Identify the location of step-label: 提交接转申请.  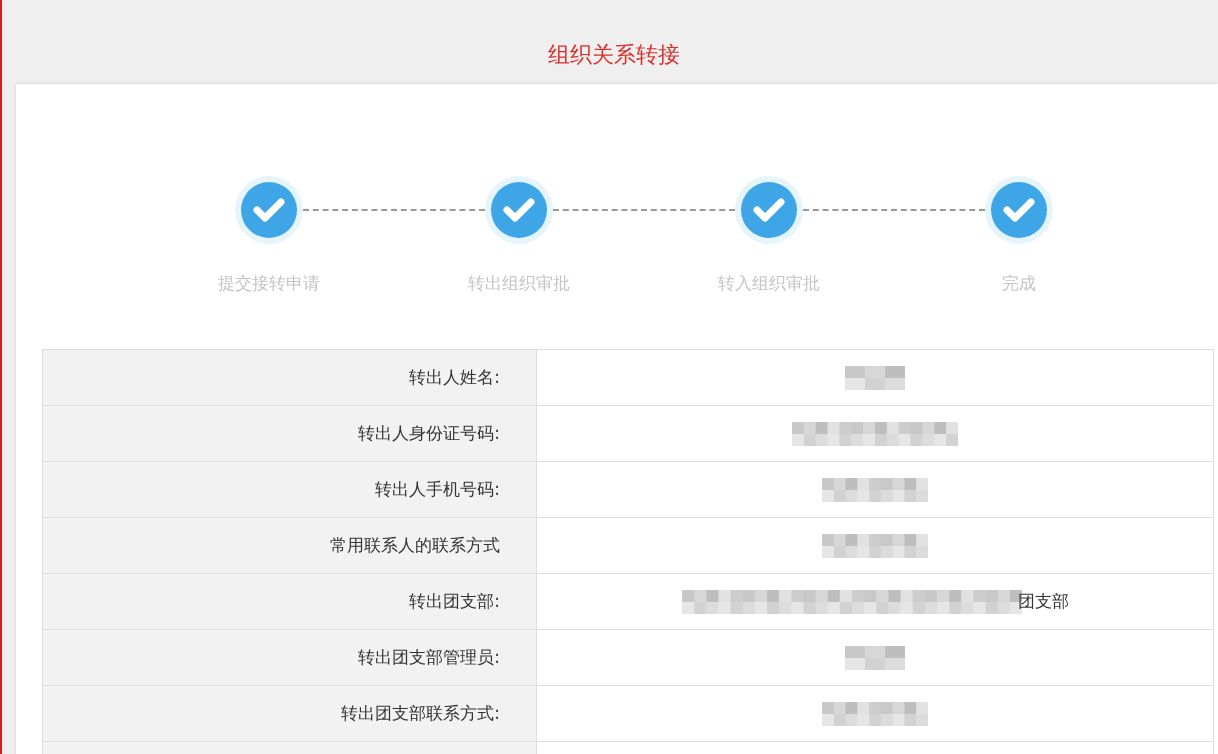
(269, 283).